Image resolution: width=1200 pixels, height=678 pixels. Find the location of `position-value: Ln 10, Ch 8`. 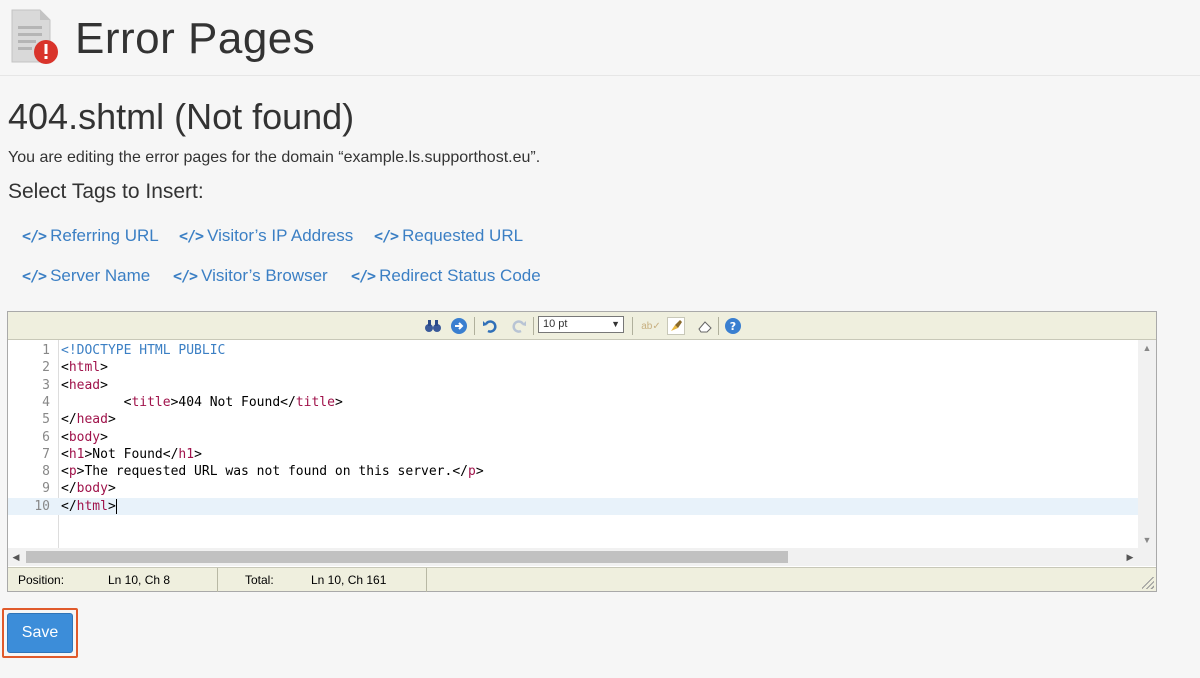

position-value: Ln 10, Ch 8 is located at coordinates (139, 580).